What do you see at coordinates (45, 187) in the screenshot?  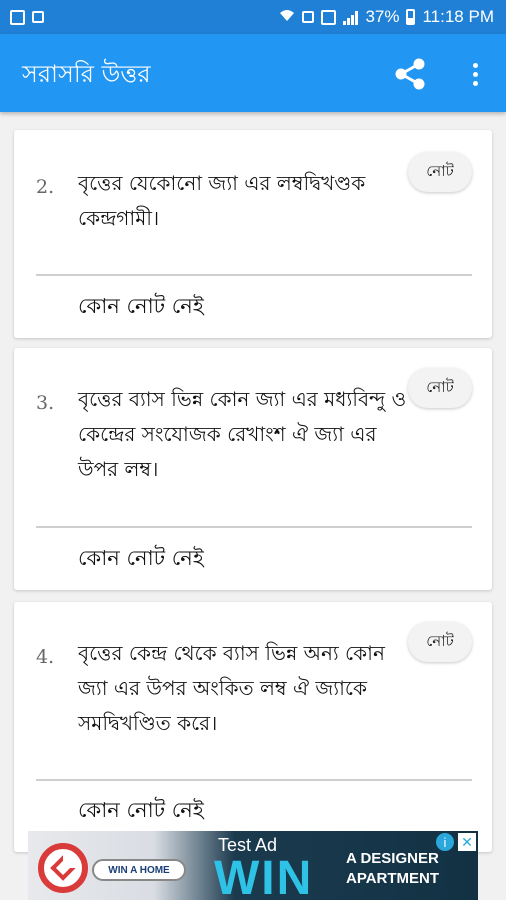 I see `question-number: 2.` at bounding box center [45, 187].